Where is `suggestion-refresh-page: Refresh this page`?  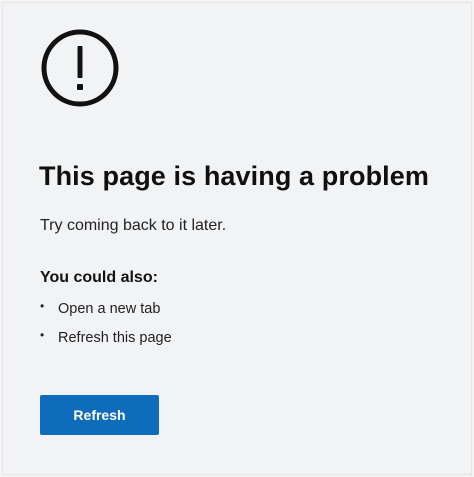
suggestion-refresh-page: Refresh this page is located at coordinates (115, 338).